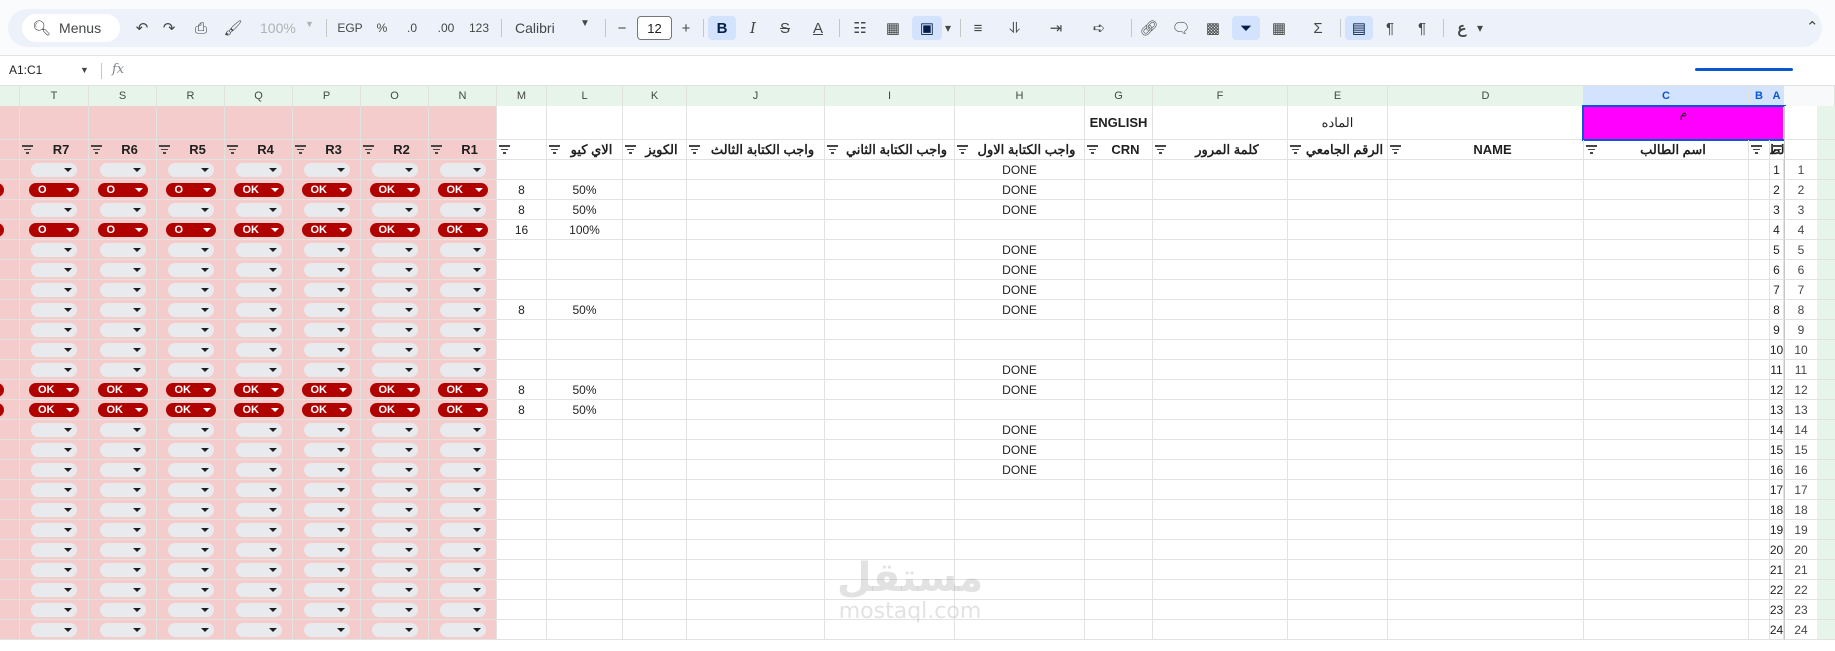 The height and width of the screenshot is (651, 1835). What do you see at coordinates (1759, 96) in the screenshot?
I see `column-header-b: B` at bounding box center [1759, 96].